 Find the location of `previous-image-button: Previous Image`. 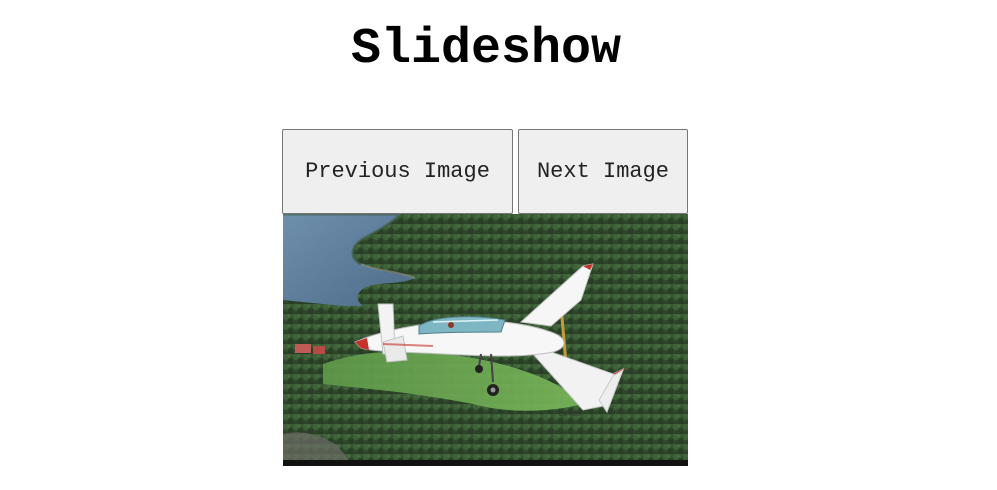

previous-image-button: Previous Image is located at coordinates (397, 171).